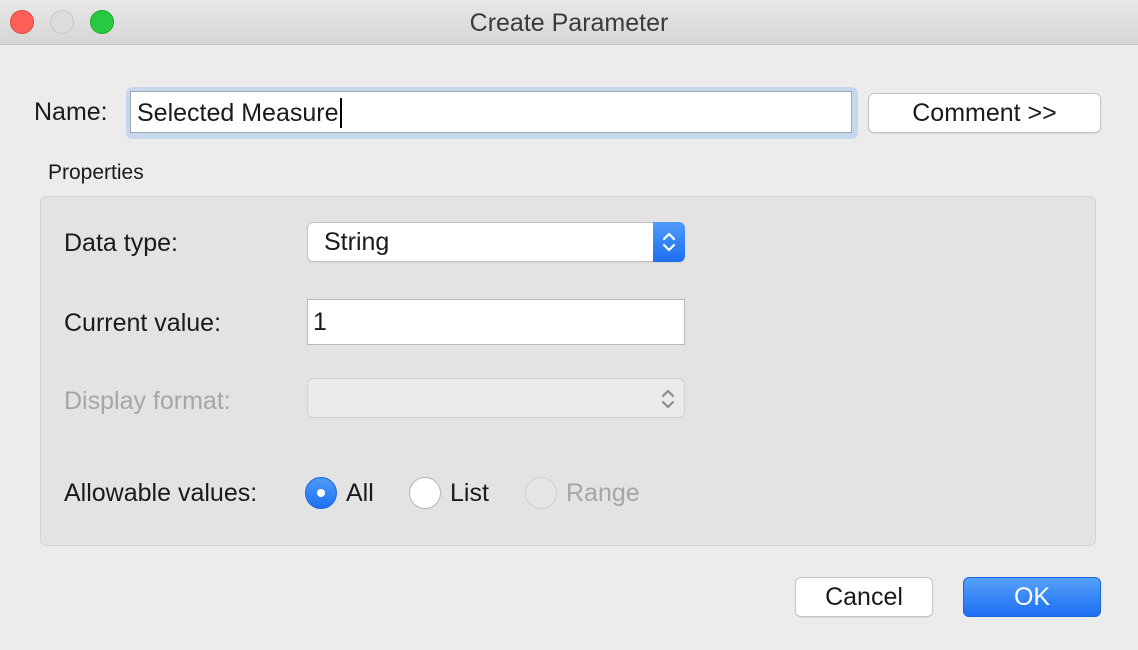 This screenshot has height=650, width=1138. Describe the element at coordinates (147, 401) in the screenshot. I see `display-format-label: Display format:` at that location.